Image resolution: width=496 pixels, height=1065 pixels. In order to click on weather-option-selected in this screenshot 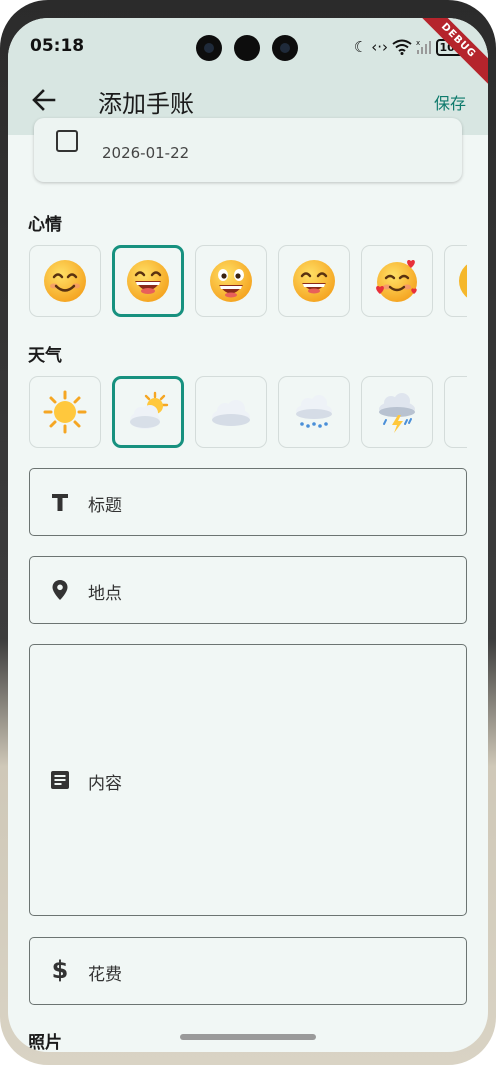, I will do `click(148, 412)`.